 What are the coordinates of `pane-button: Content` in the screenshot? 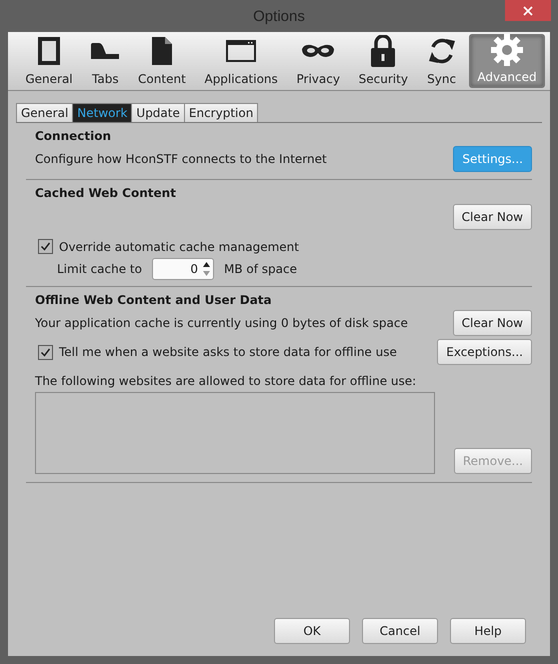 It's located at (162, 61).